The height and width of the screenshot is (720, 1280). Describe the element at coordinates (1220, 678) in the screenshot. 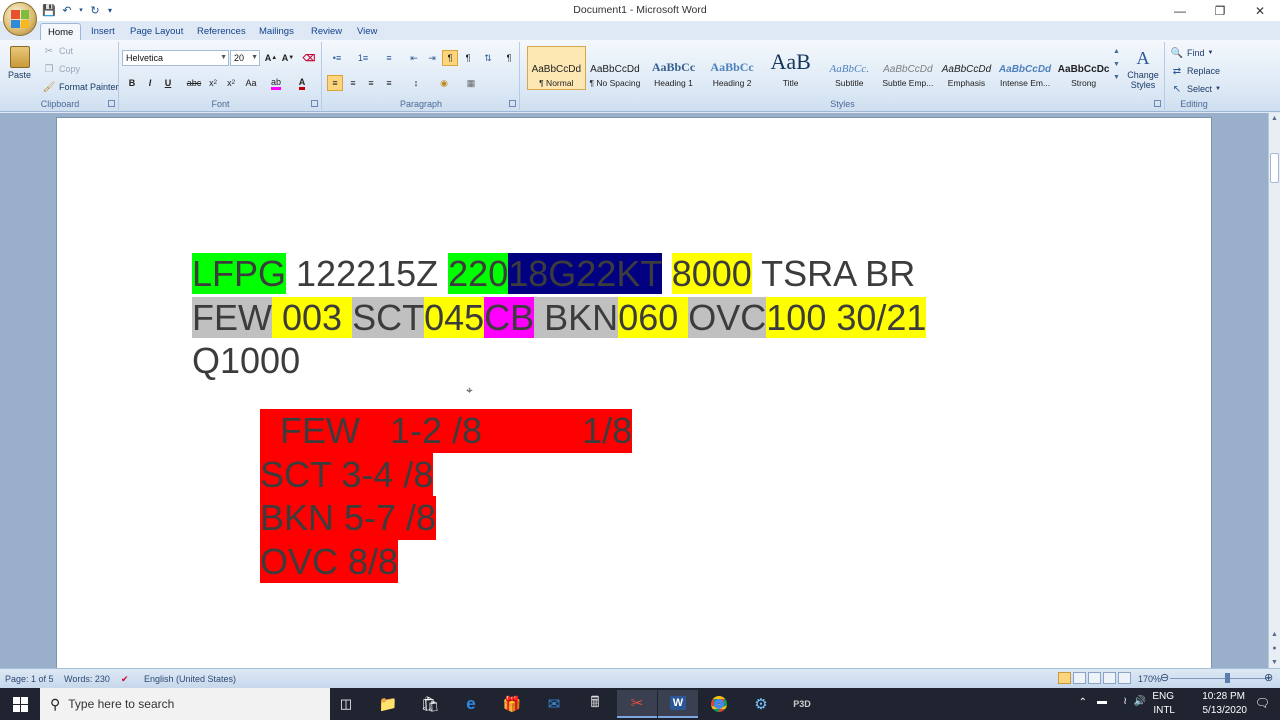

I see `zoom-slider` at that location.